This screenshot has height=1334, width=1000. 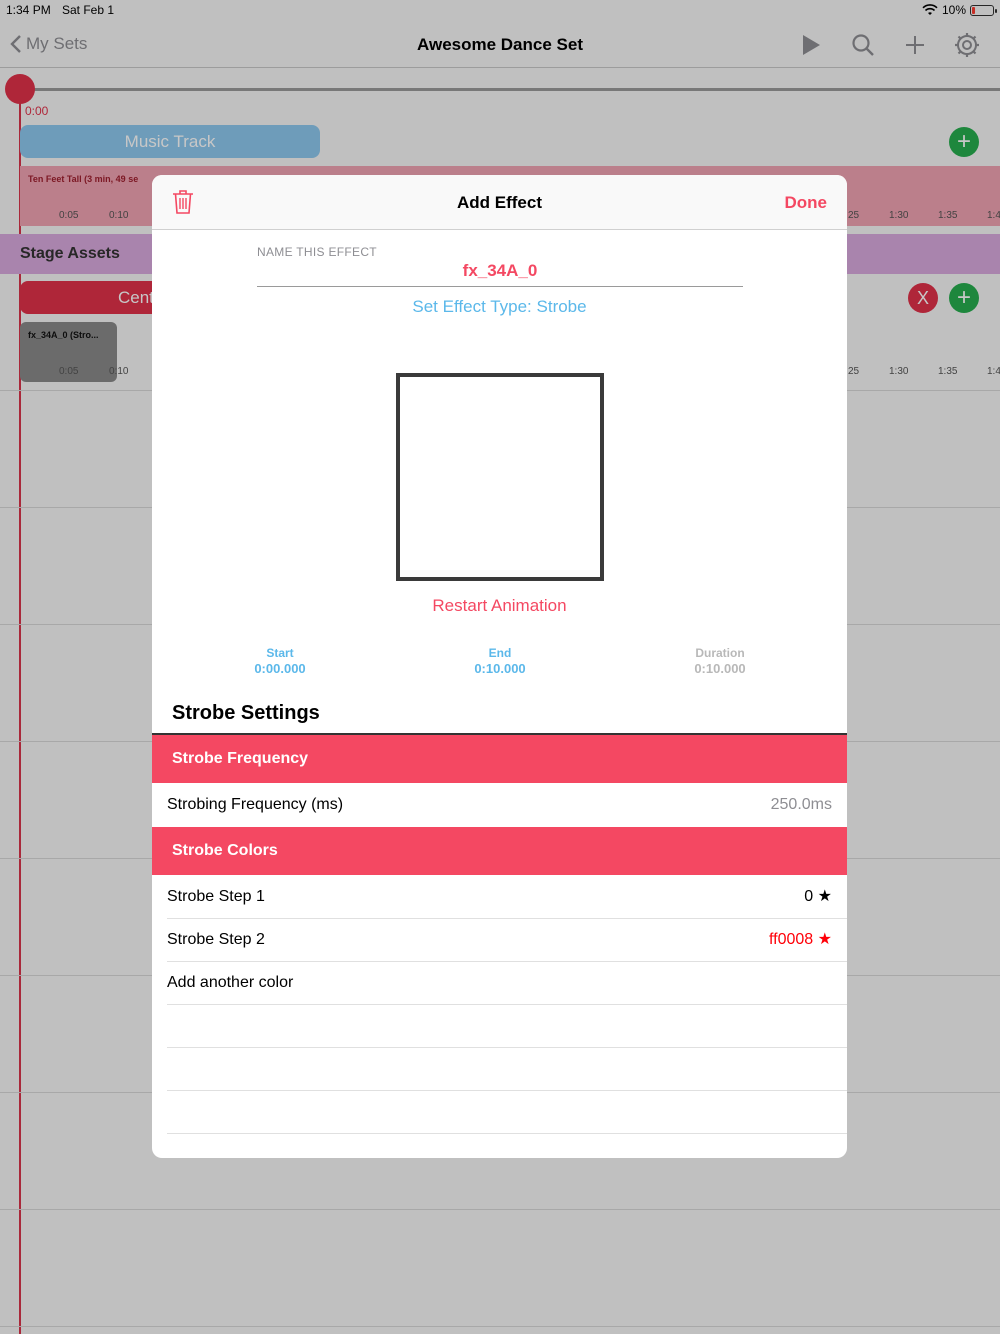 What do you see at coordinates (499, 307) in the screenshot?
I see `set-effect-type-button: Set Effect Type: Strobe` at bounding box center [499, 307].